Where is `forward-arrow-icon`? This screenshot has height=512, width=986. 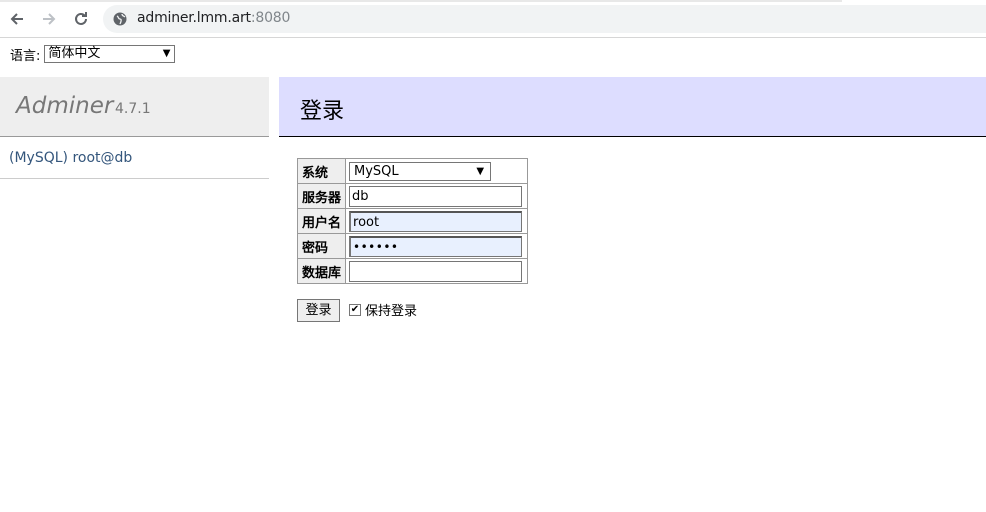
forward-arrow-icon is located at coordinates (49, 19).